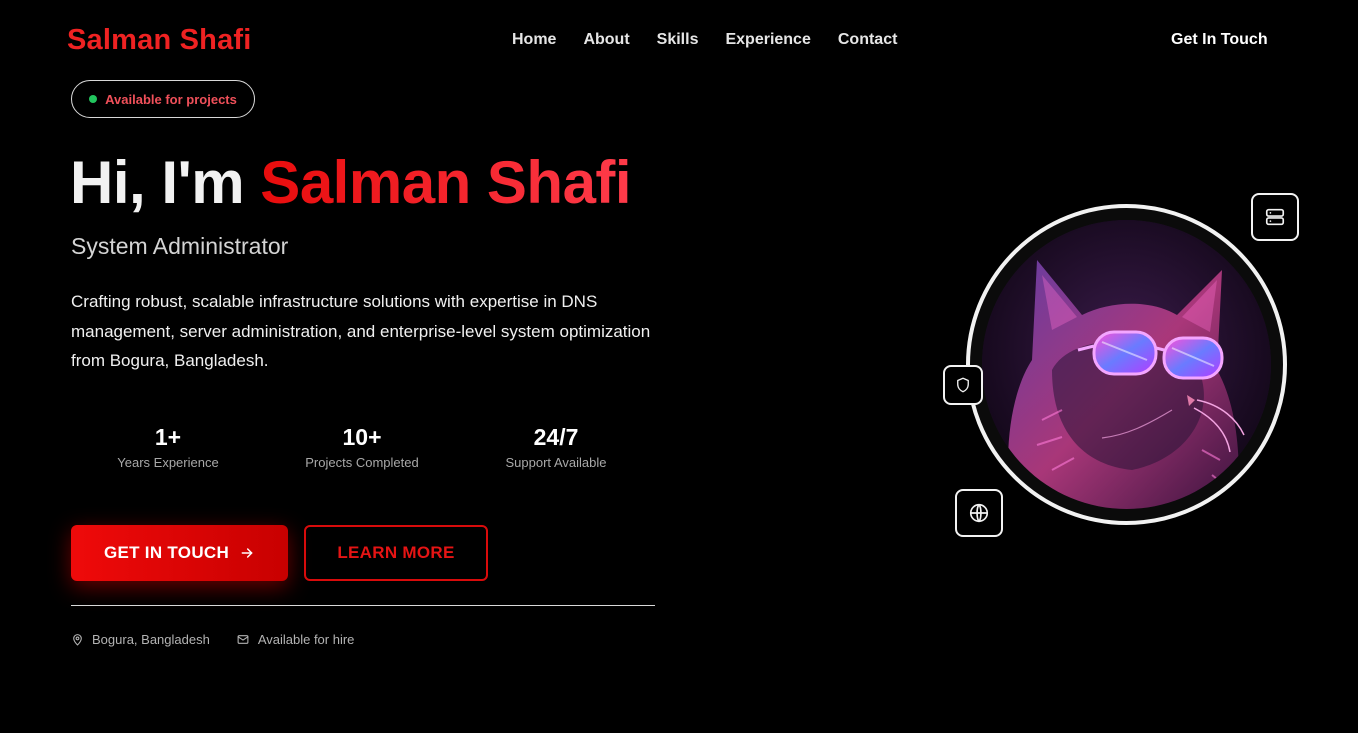  I want to click on shield-icon-button, so click(963, 385).